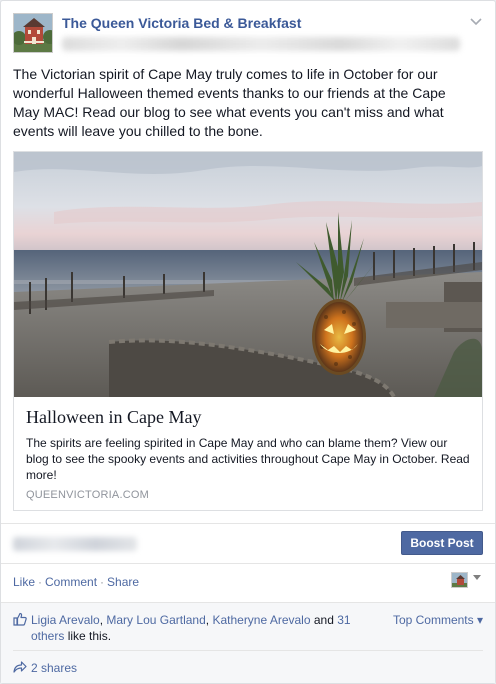 Image resolution: width=496 pixels, height=684 pixels. Describe the element at coordinates (261, 44) in the screenshot. I see `post-meta-redacted` at that location.